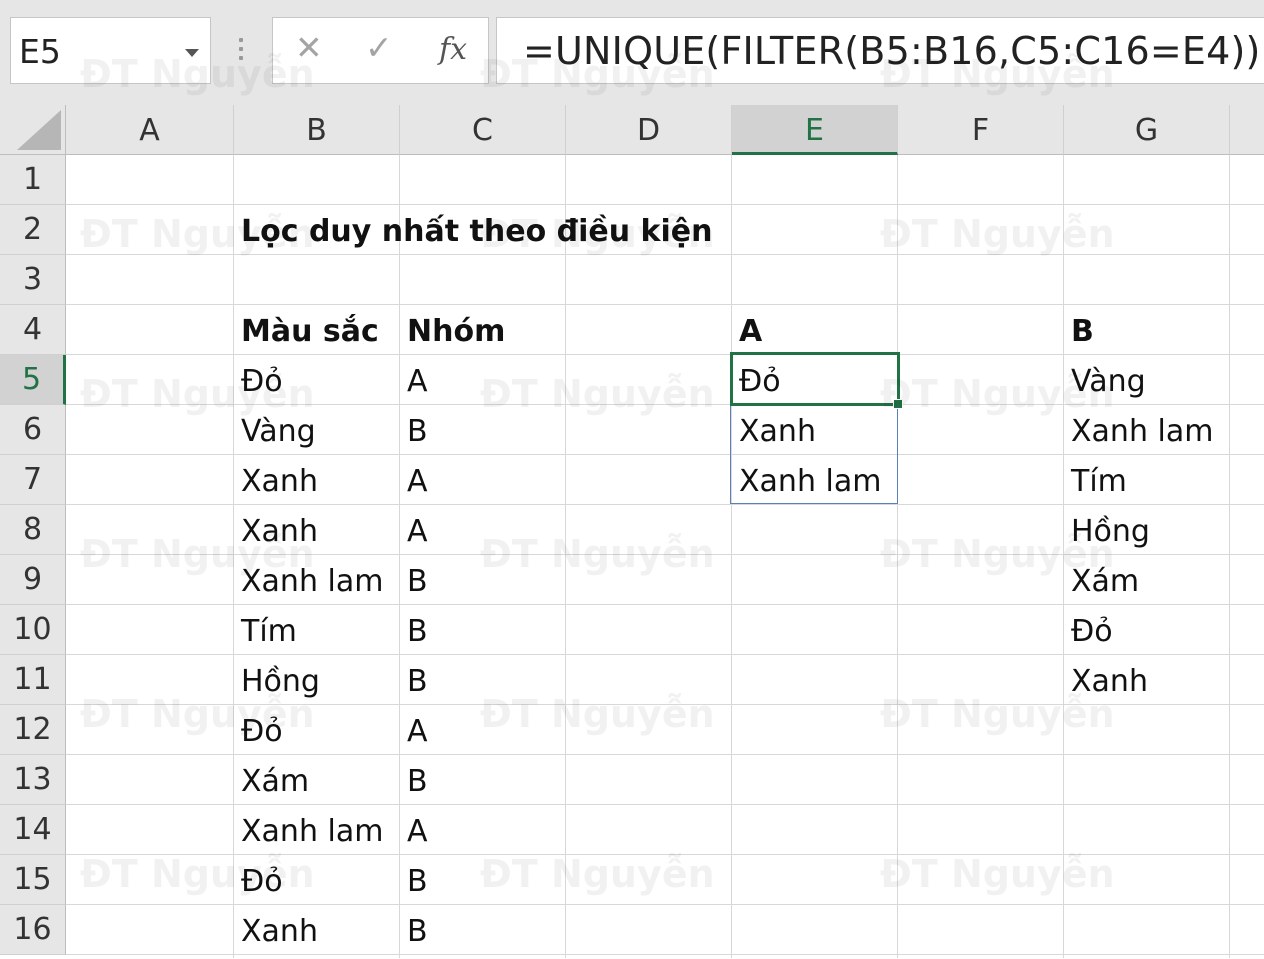 The height and width of the screenshot is (959, 1264). I want to click on grip-icon, so click(241, 52).